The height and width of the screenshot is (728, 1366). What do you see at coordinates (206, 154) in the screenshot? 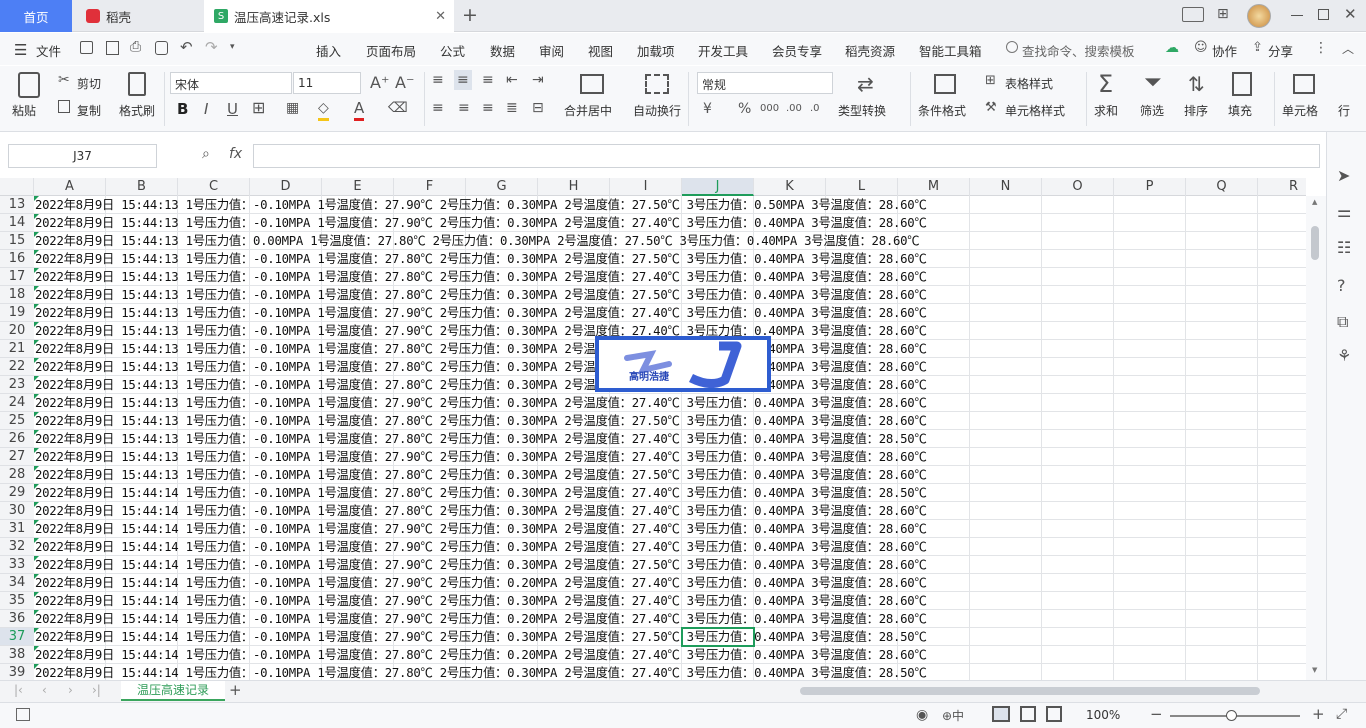
I see `zoom-formula-icon: ⌕` at bounding box center [206, 154].